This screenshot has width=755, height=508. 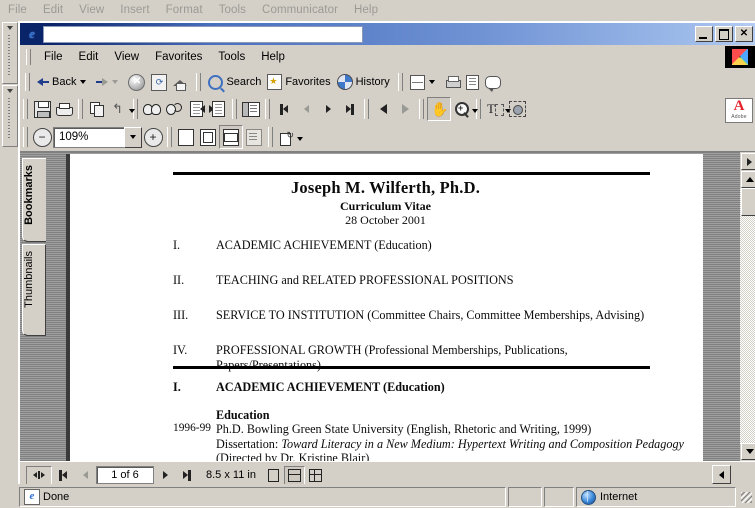 What do you see at coordinates (748, 179) in the screenshot?
I see `scroll-up-button` at bounding box center [748, 179].